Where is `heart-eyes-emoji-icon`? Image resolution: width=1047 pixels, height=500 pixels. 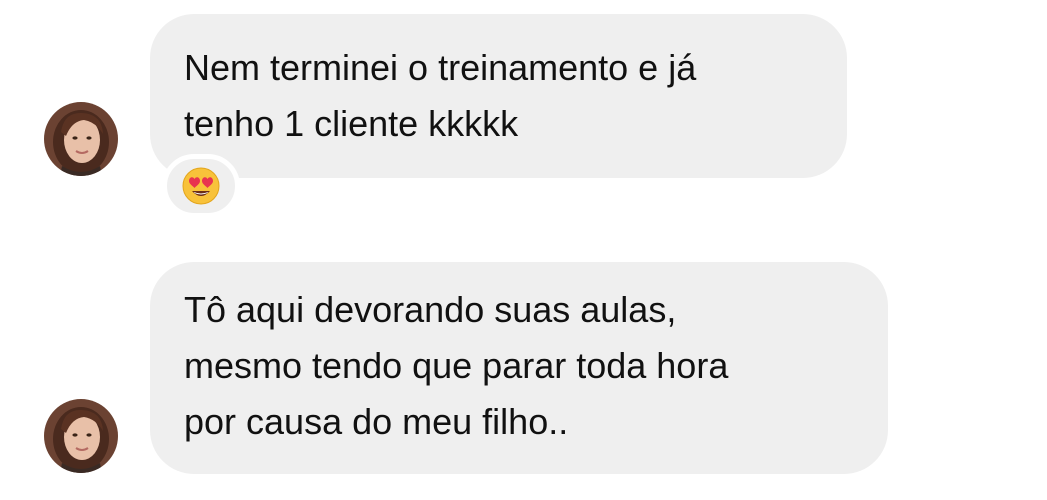
heart-eyes-emoji-icon is located at coordinates (201, 186).